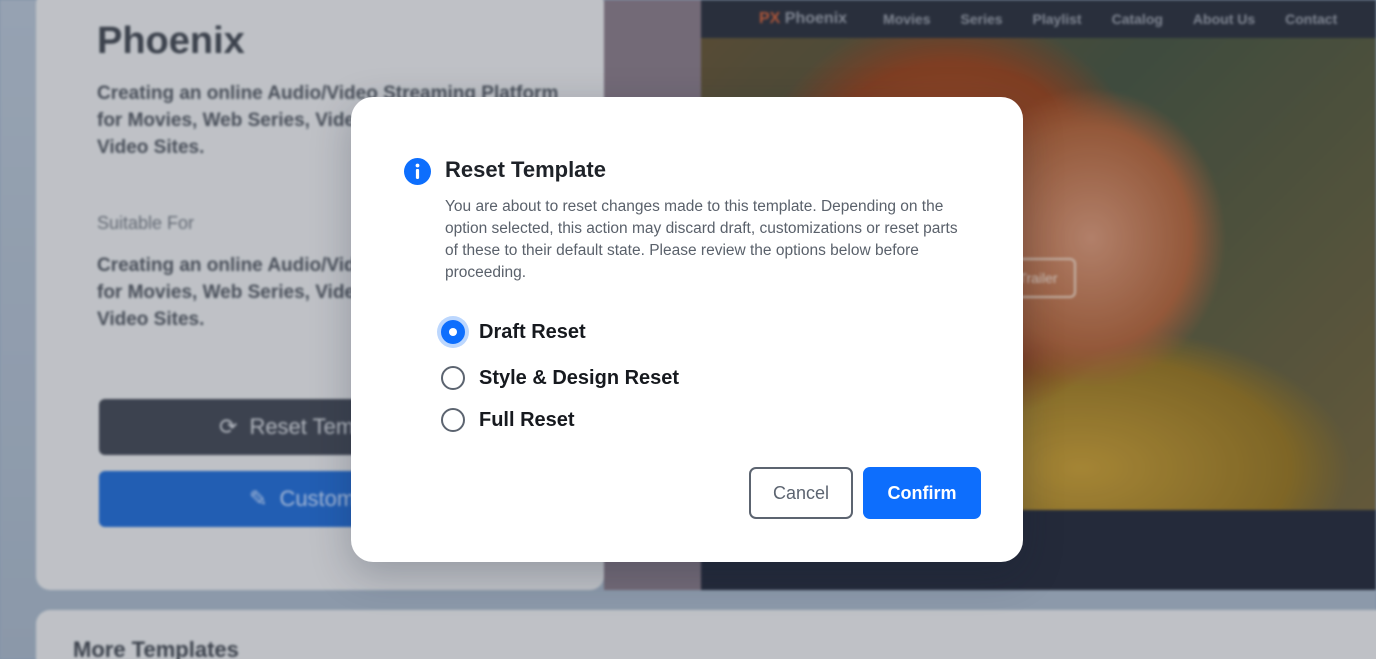  What do you see at coordinates (579, 377) in the screenshot?
I see `option-label: Style & Design Reset` at bounding box center [579, 377].